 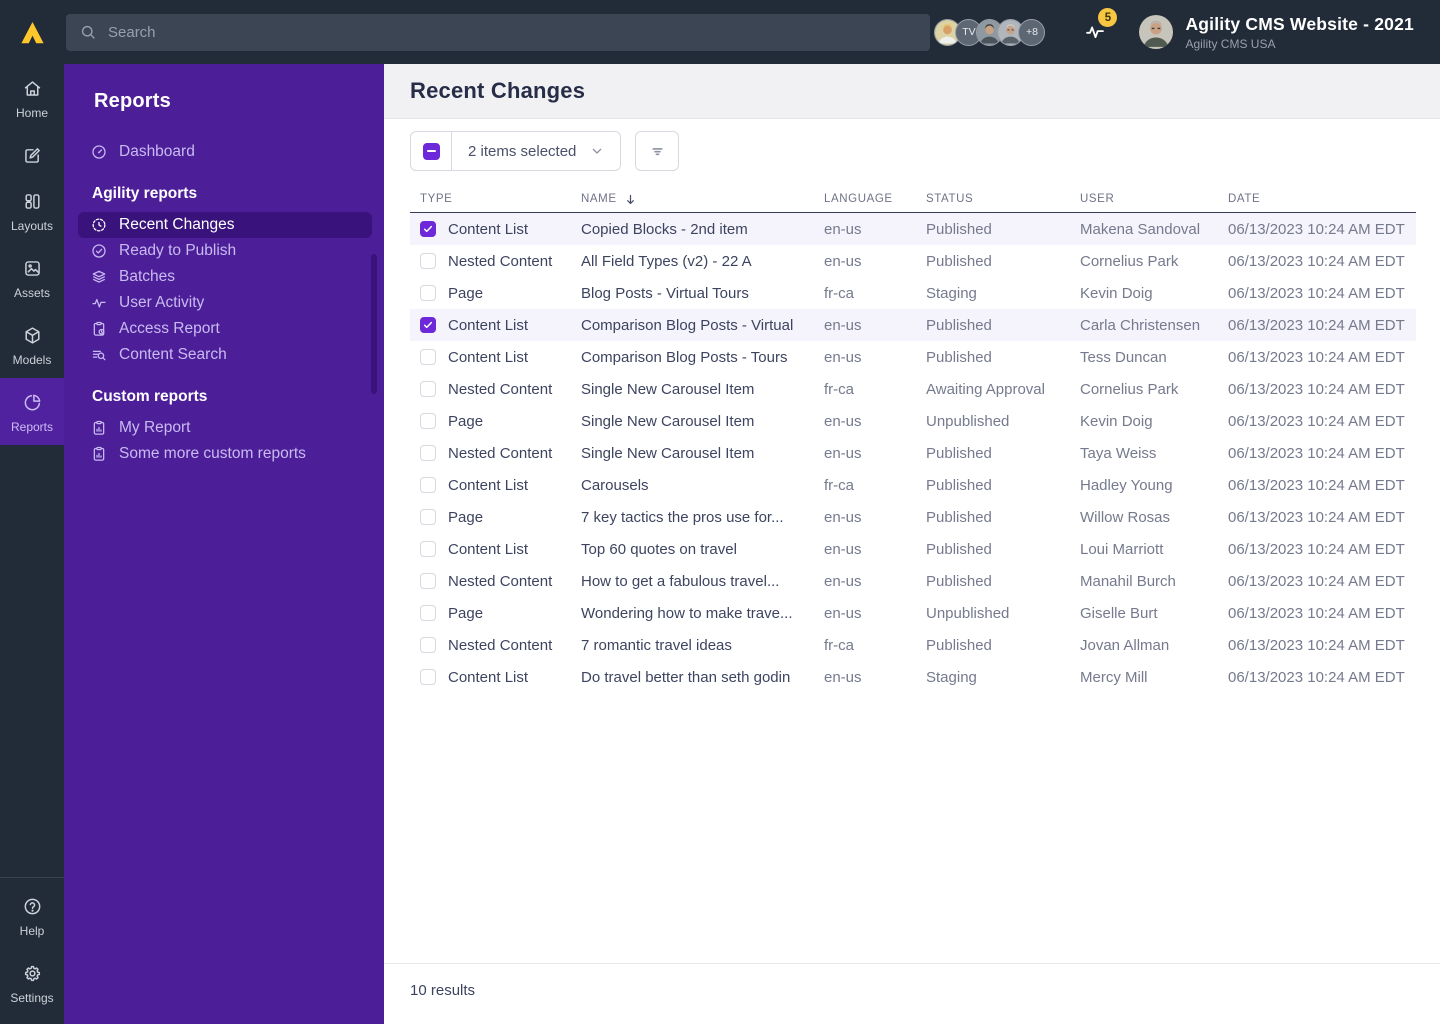 I want to click on filter-button, so click(x=657, y=151).